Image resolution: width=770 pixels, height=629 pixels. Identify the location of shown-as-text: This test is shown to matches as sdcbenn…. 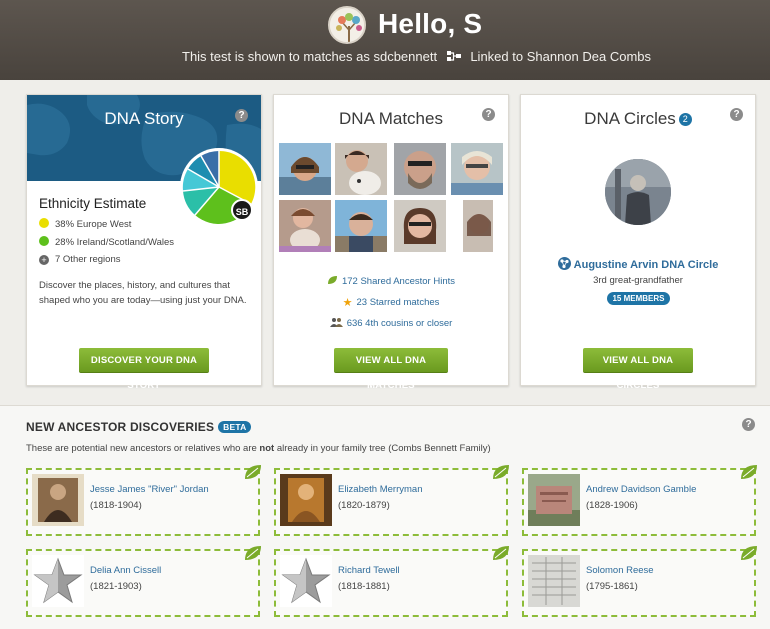
(310, 56).